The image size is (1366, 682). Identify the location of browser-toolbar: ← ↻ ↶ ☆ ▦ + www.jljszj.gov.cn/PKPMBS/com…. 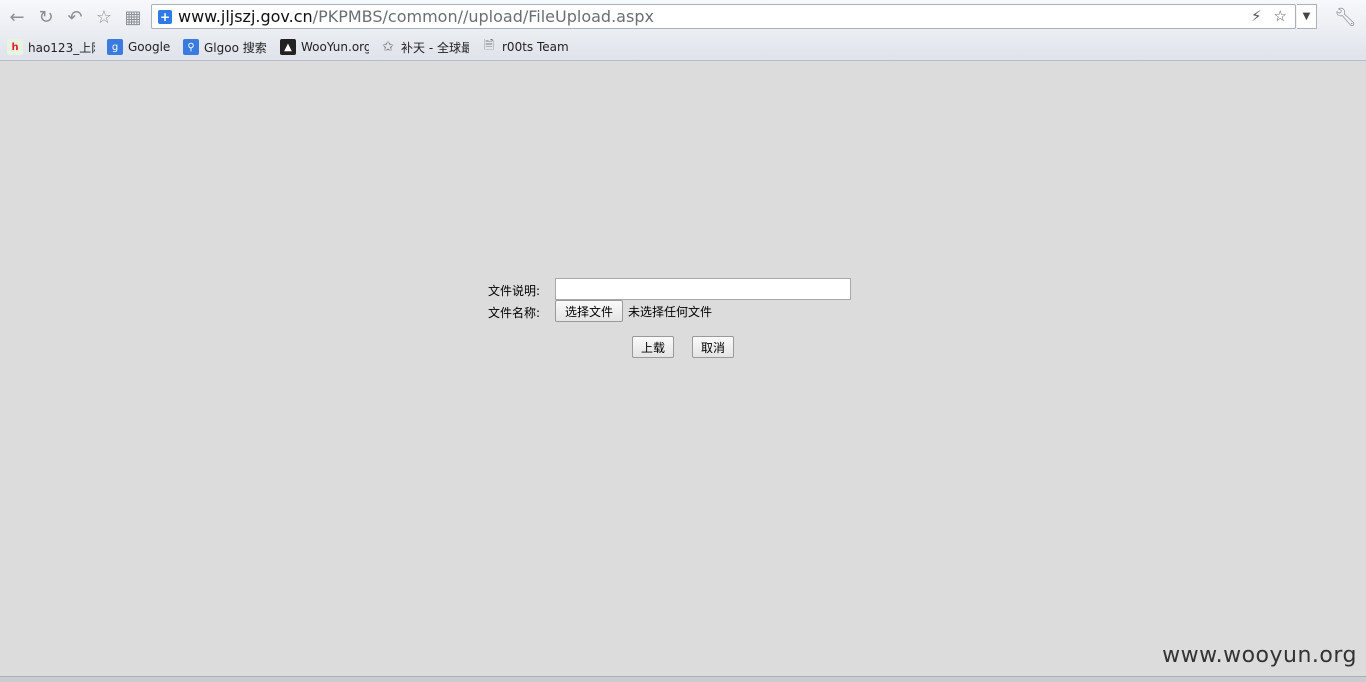
(683, 17).